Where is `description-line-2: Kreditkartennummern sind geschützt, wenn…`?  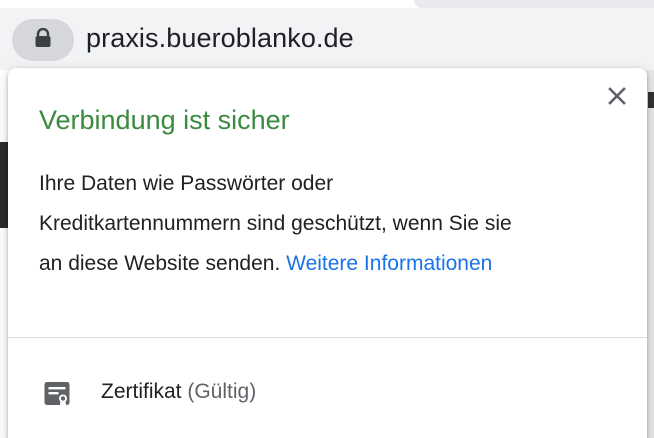
description-line-2: Kreditkartennummern sind geschützt, wenn… is located at coordinates (275, 223).